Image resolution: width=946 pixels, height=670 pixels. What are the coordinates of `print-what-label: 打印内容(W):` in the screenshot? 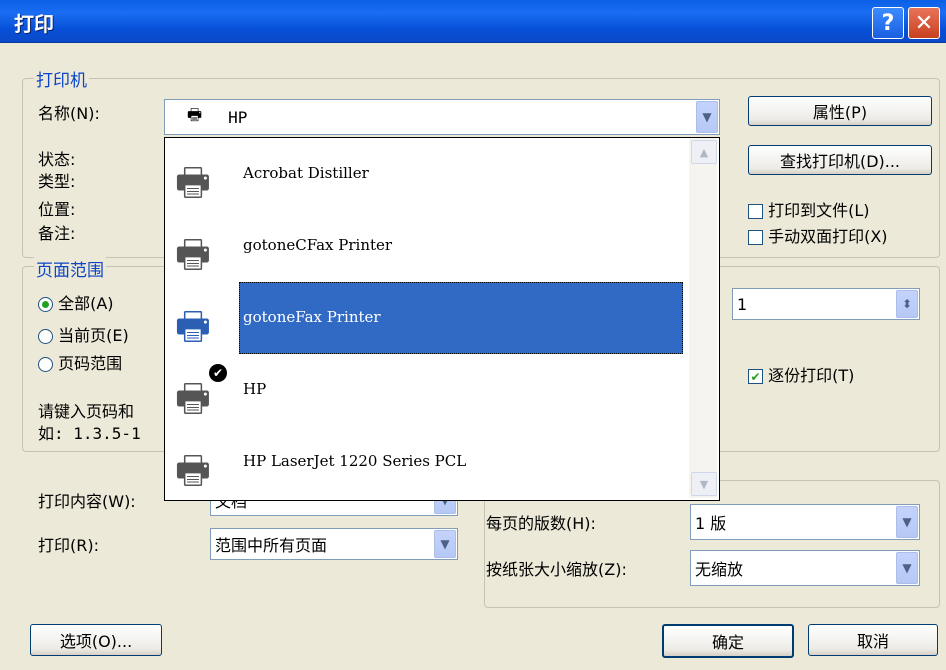 It's located at (87, 501).